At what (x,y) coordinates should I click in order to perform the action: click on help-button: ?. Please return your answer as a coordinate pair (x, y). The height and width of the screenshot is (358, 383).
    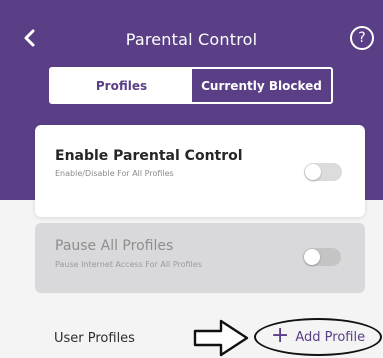
    Looking at the image, I should click on (362, 38).